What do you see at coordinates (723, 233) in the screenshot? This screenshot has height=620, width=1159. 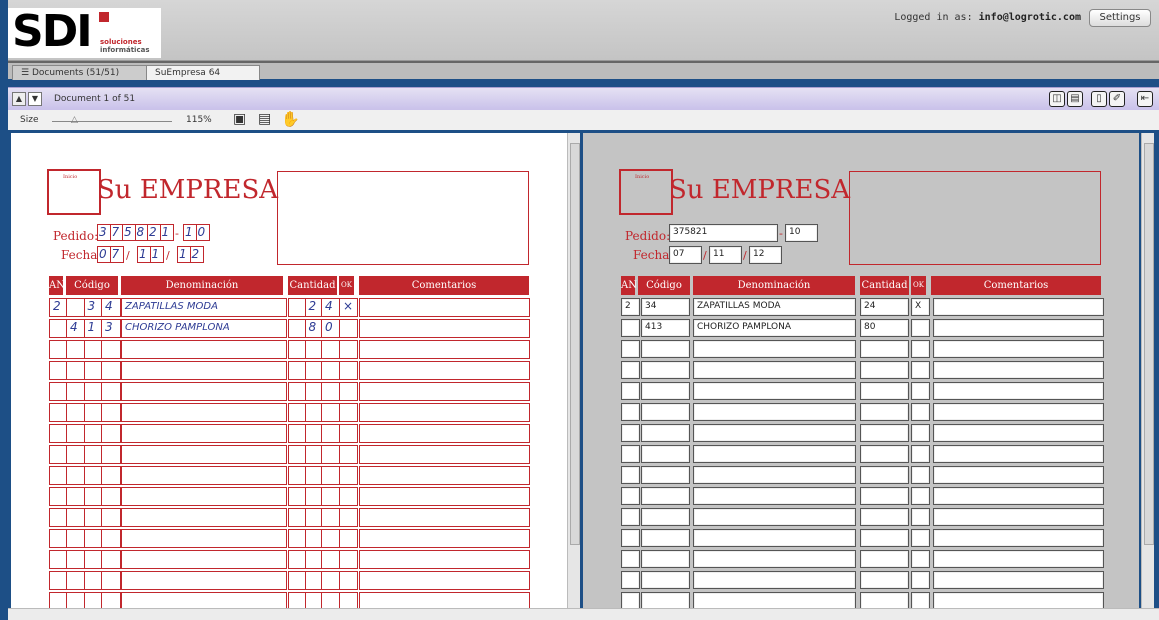 I see `pedido-input: 375821` at bounding box center [723, 233].